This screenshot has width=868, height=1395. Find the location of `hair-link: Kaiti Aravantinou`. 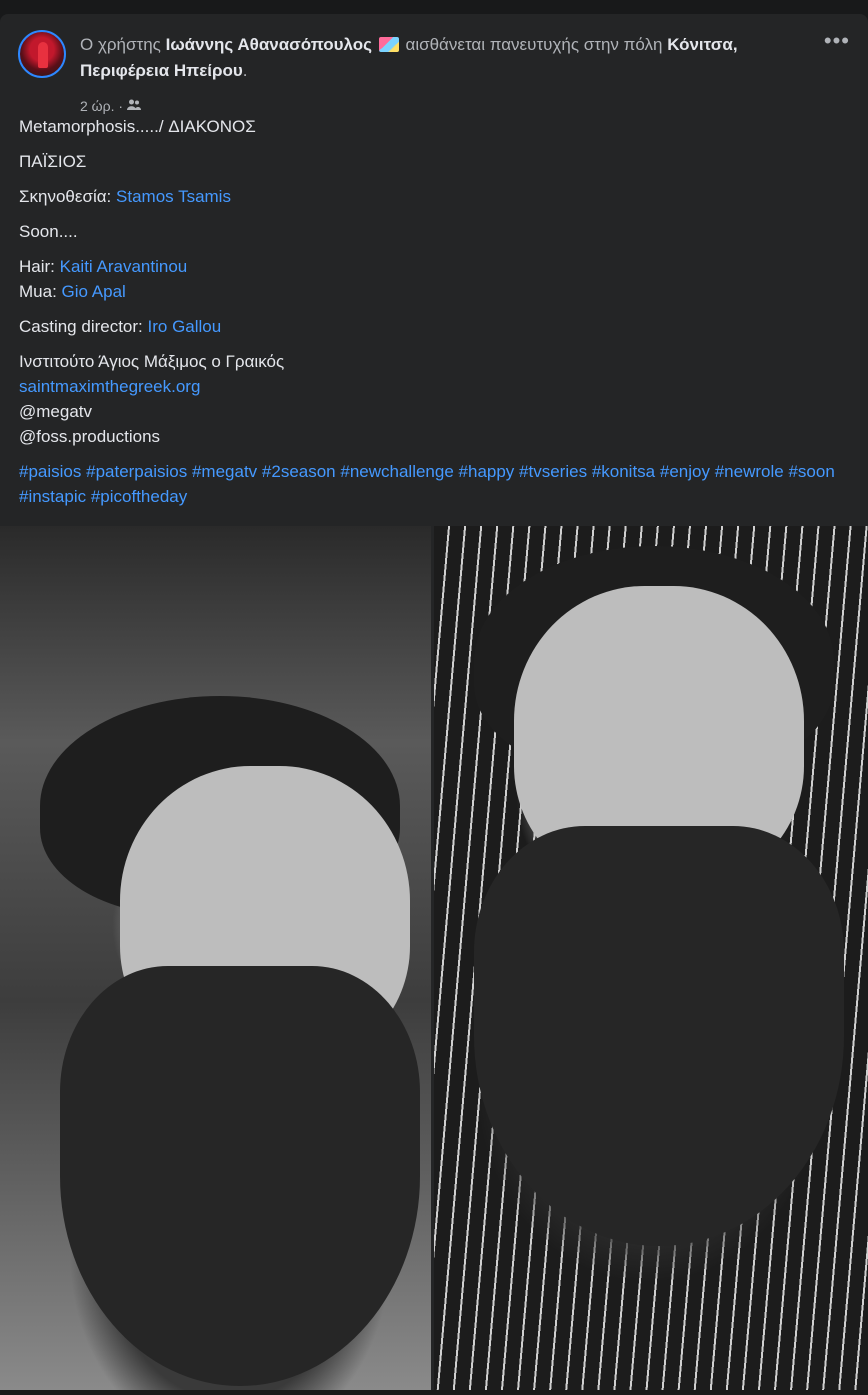

hair-link: Kaiti Aravantinou is located at coordinates (124, 266).